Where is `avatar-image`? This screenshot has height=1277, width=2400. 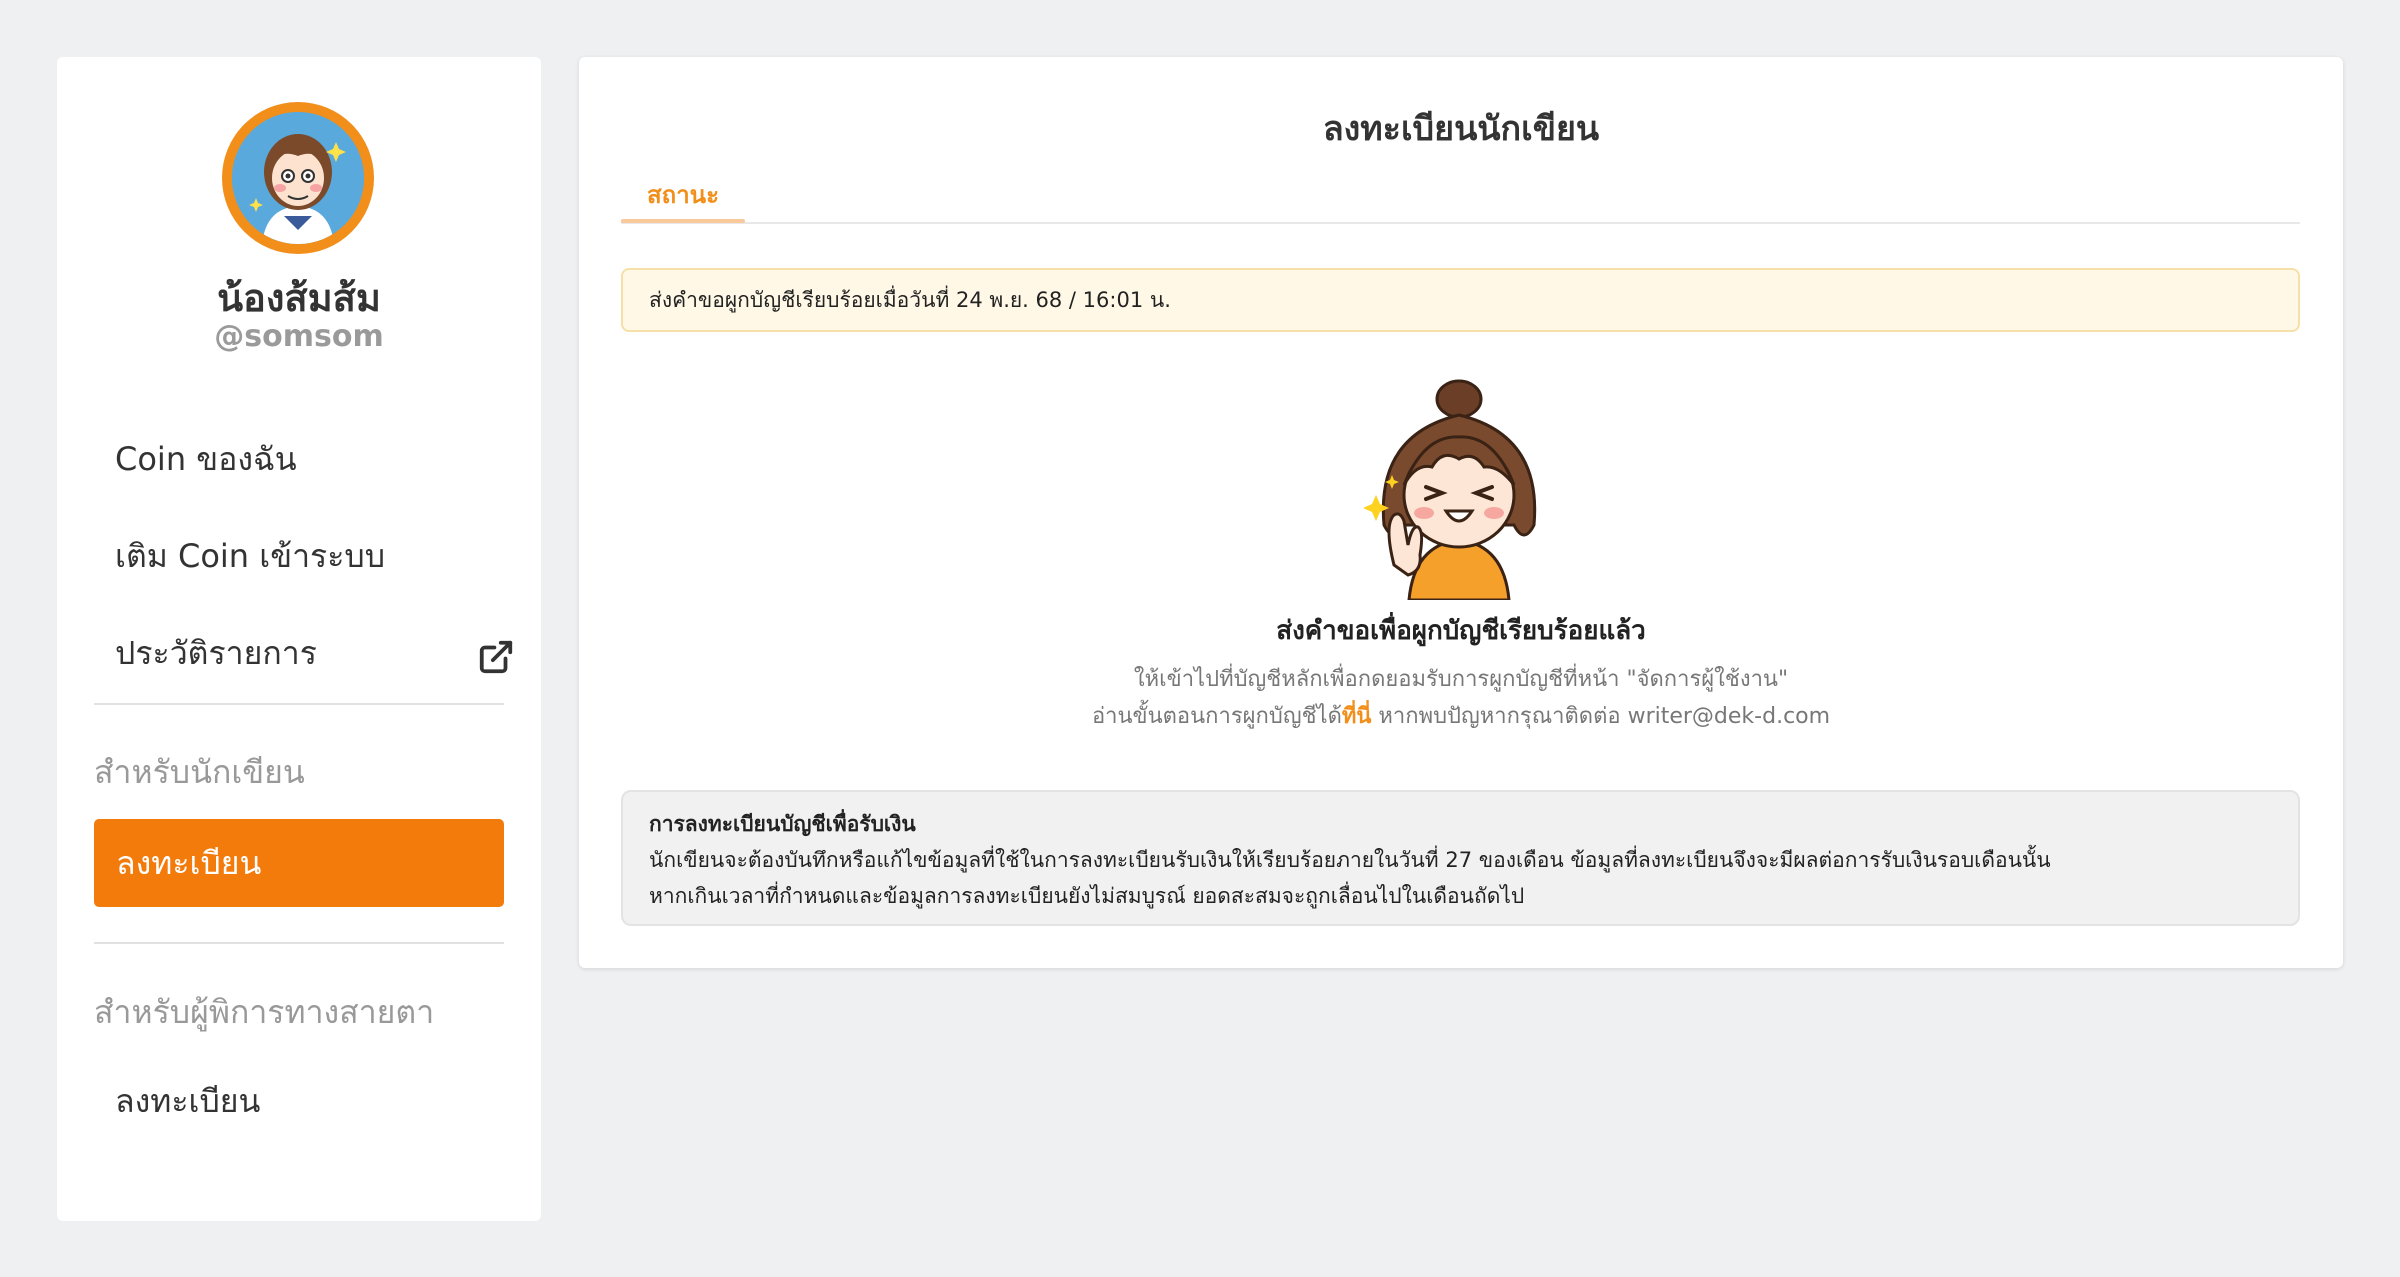
avatar-image is located at coordinates (298, 178).